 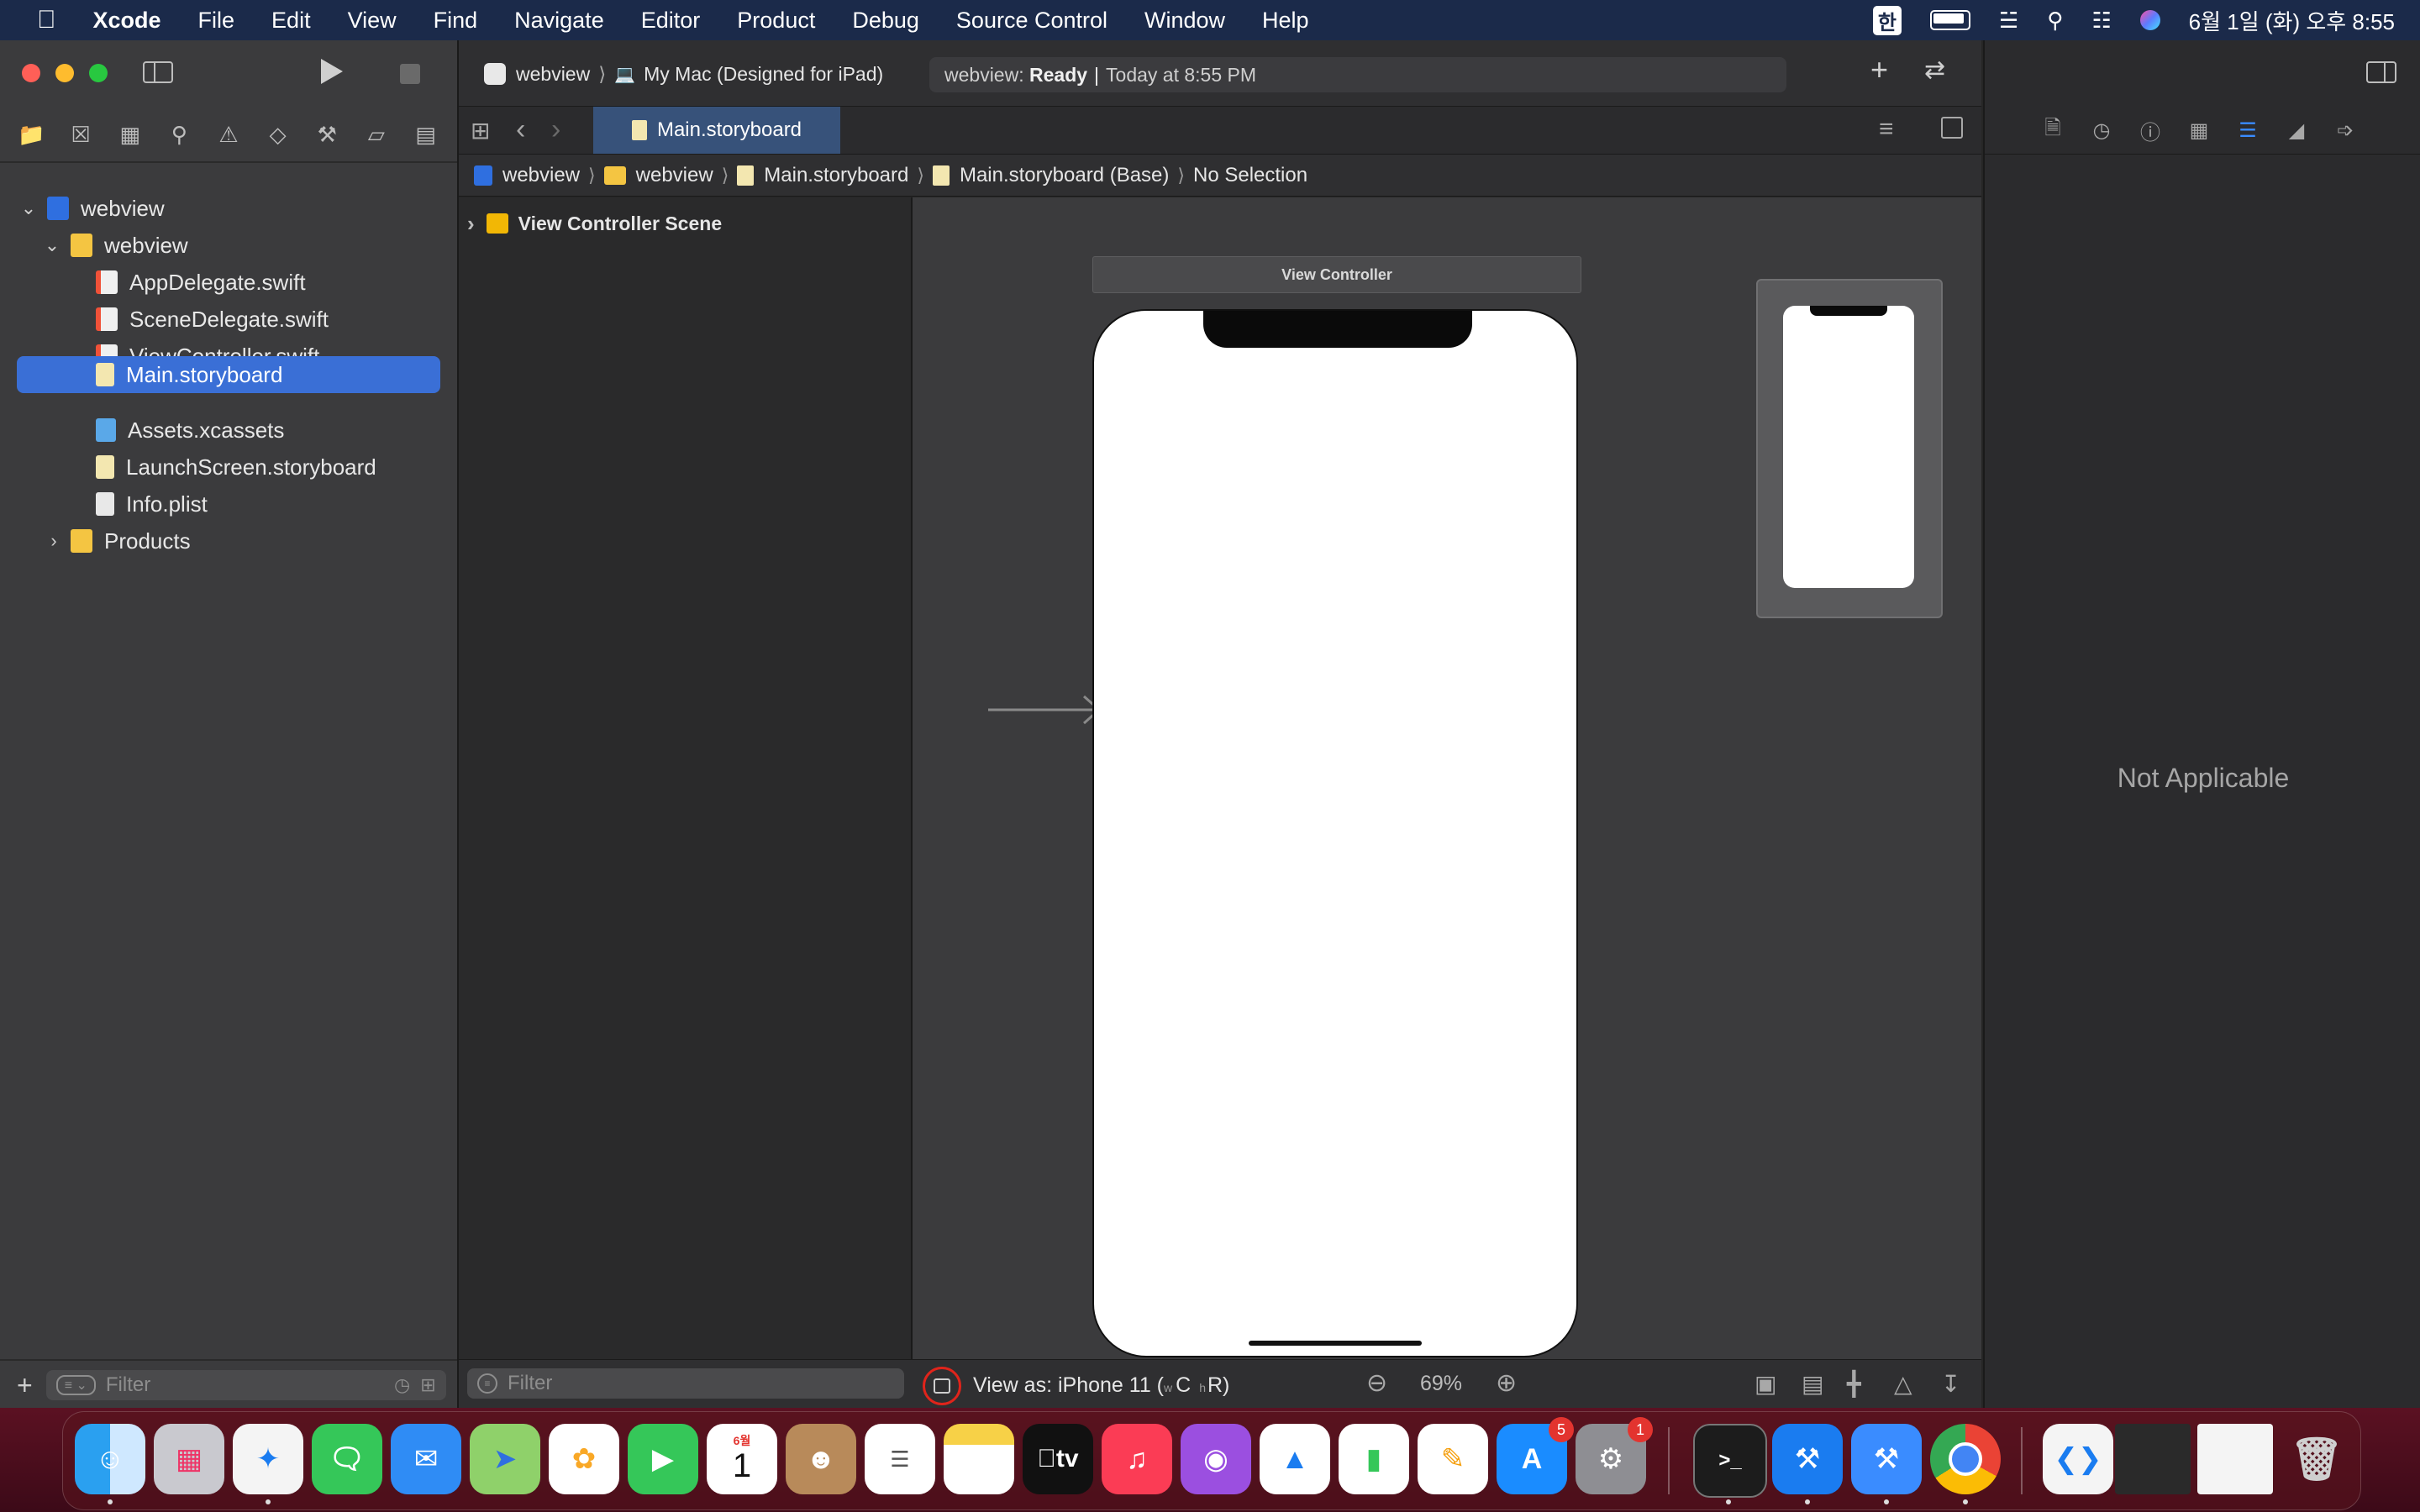 I want to click on zoom-window-button, so click(x=98, y=73).